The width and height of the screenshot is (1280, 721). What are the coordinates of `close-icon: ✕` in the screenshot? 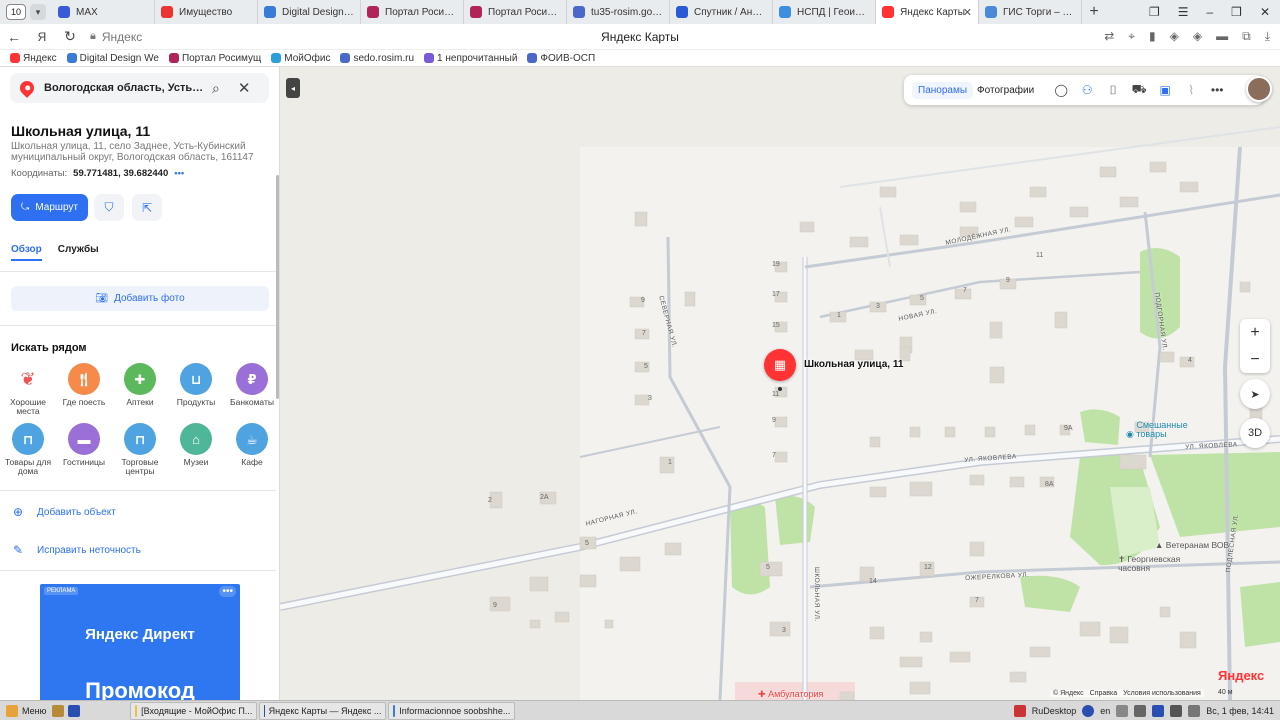 It's located at (244, 88).